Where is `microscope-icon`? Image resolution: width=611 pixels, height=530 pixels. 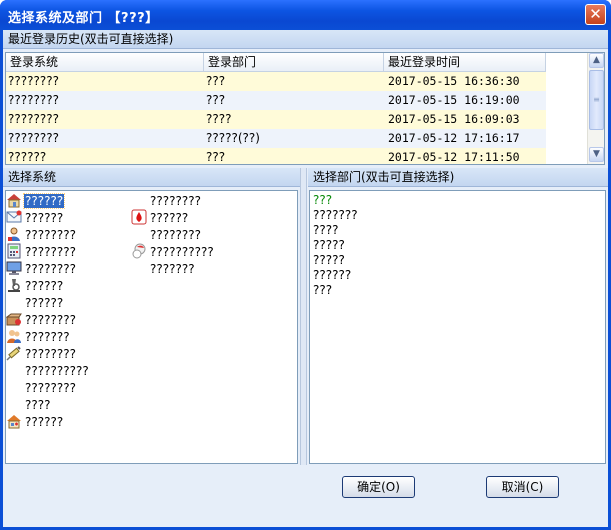 microscope-icon is located at coordinates (14, 285).